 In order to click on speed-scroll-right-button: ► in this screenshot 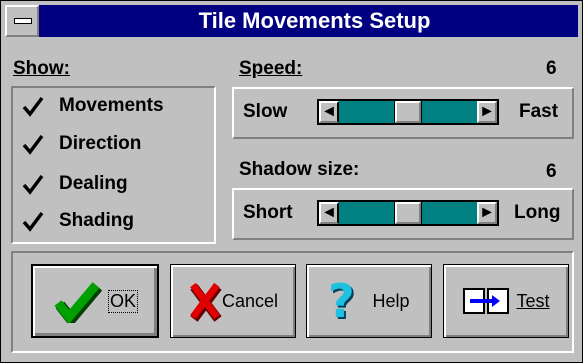, I will do `click(487, 112)`.